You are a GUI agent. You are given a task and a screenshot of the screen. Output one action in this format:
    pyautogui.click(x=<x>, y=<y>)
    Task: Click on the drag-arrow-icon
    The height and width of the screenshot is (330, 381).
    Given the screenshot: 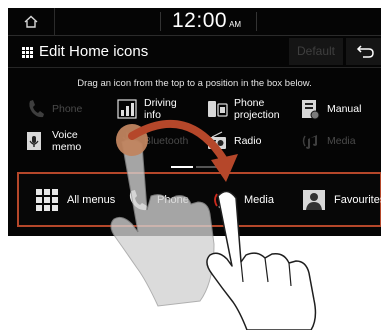 What is the action you would take?
    pyautogui.click(x=183, y=150)
    